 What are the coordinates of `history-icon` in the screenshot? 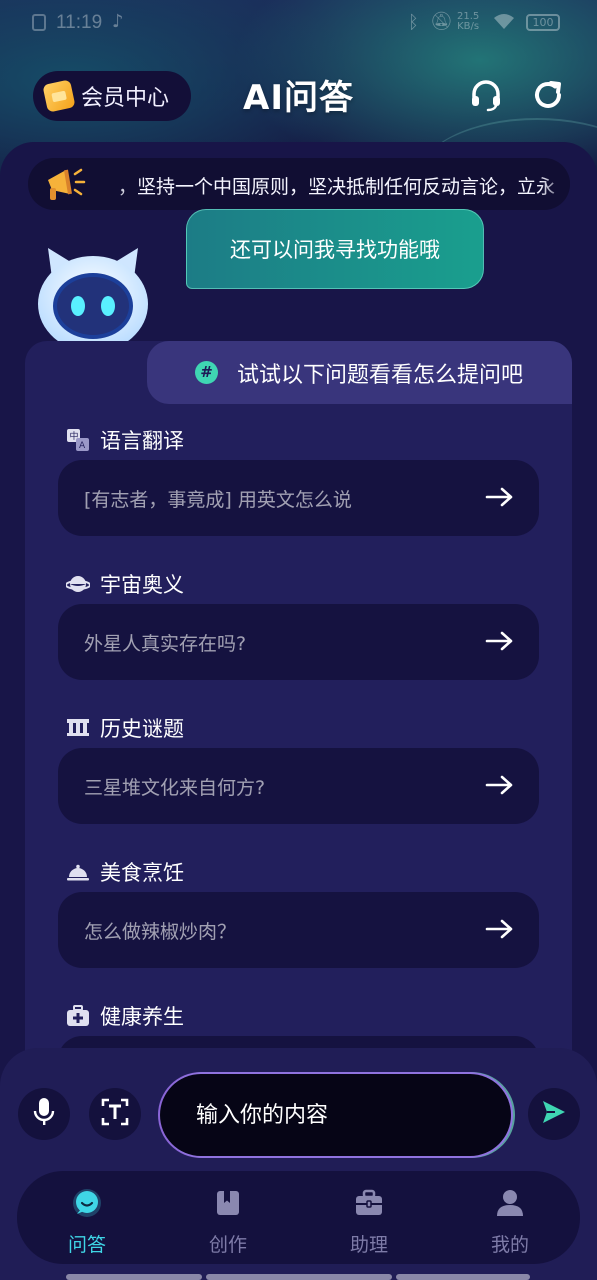 It's located at (78, 728).